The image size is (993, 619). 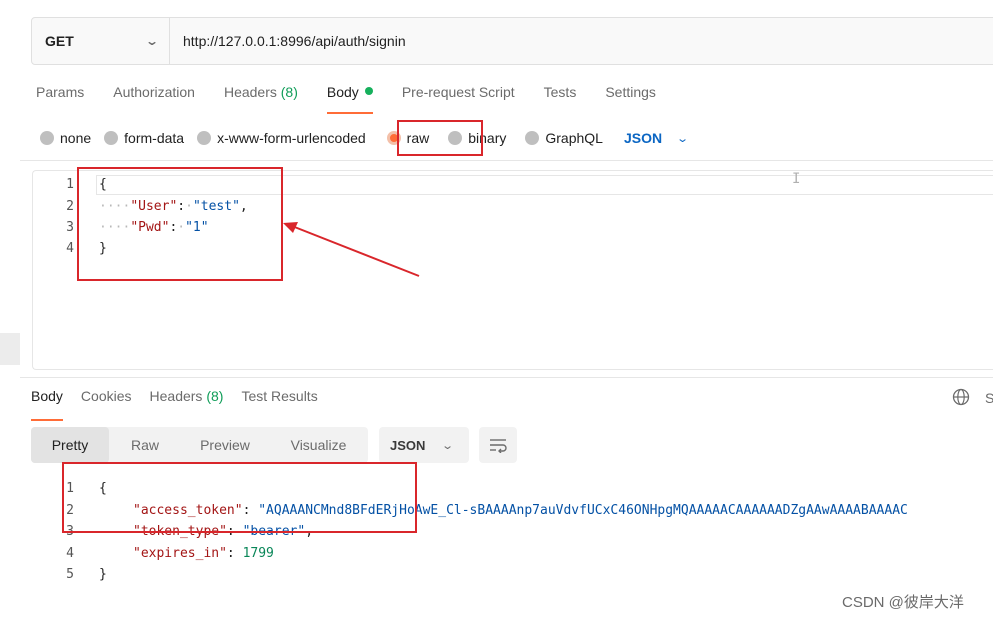 What do you see at coordinates (144, 138) in the screenshot?
I see `radio-form-data: form-data` at bounding box center [144, 138].